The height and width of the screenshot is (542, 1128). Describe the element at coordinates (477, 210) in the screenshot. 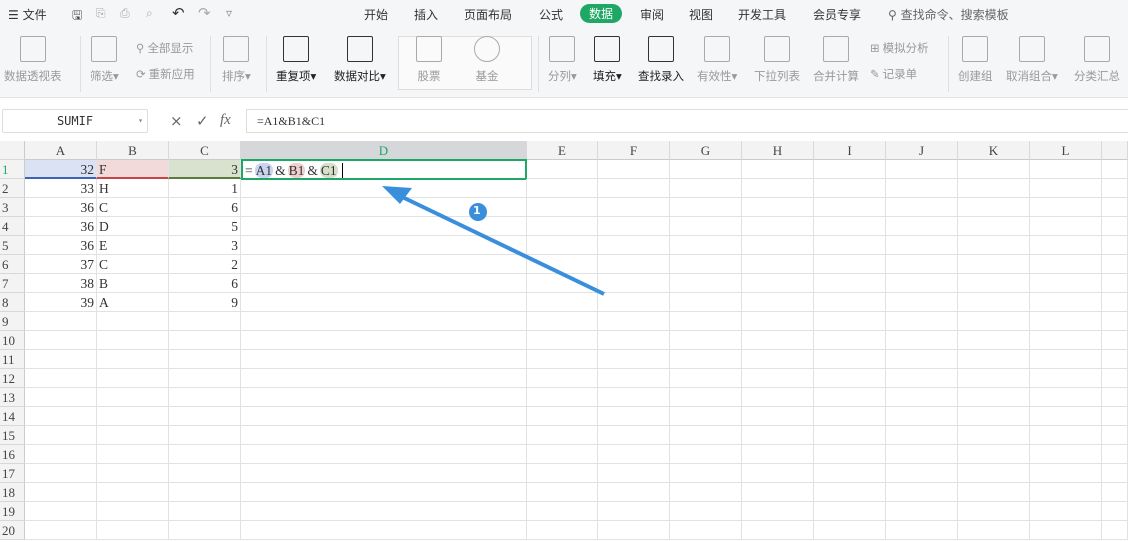

I see `step-badge: 1` at that location.